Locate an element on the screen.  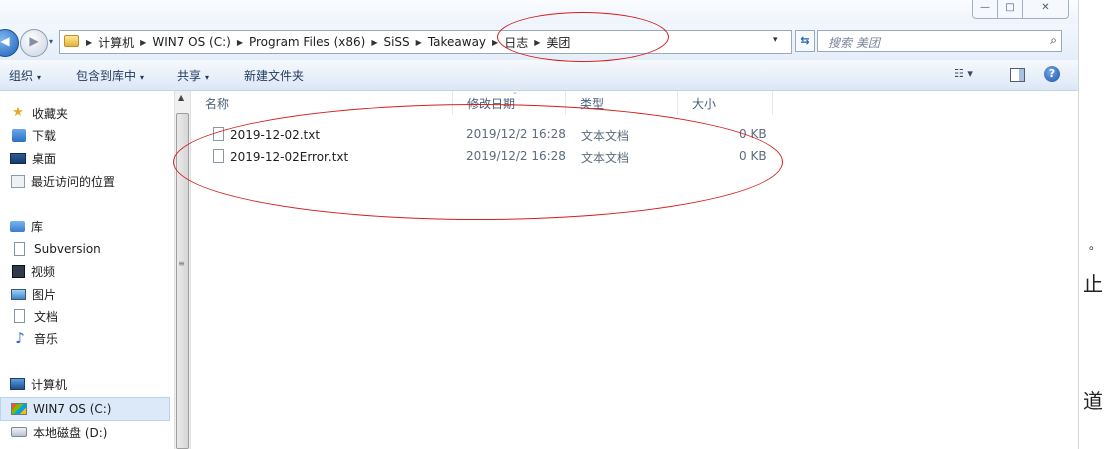
preview-pane-button is located at coordinates (1017, 75).